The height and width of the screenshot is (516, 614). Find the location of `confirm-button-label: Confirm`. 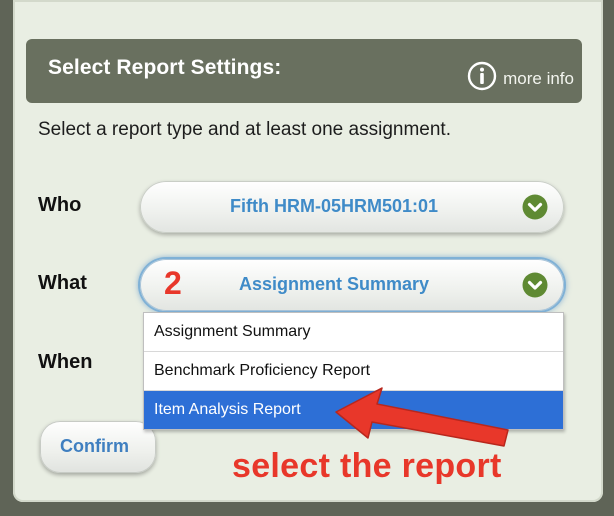

confirm-button-label: Confirm is located at coordinates (94, 446).